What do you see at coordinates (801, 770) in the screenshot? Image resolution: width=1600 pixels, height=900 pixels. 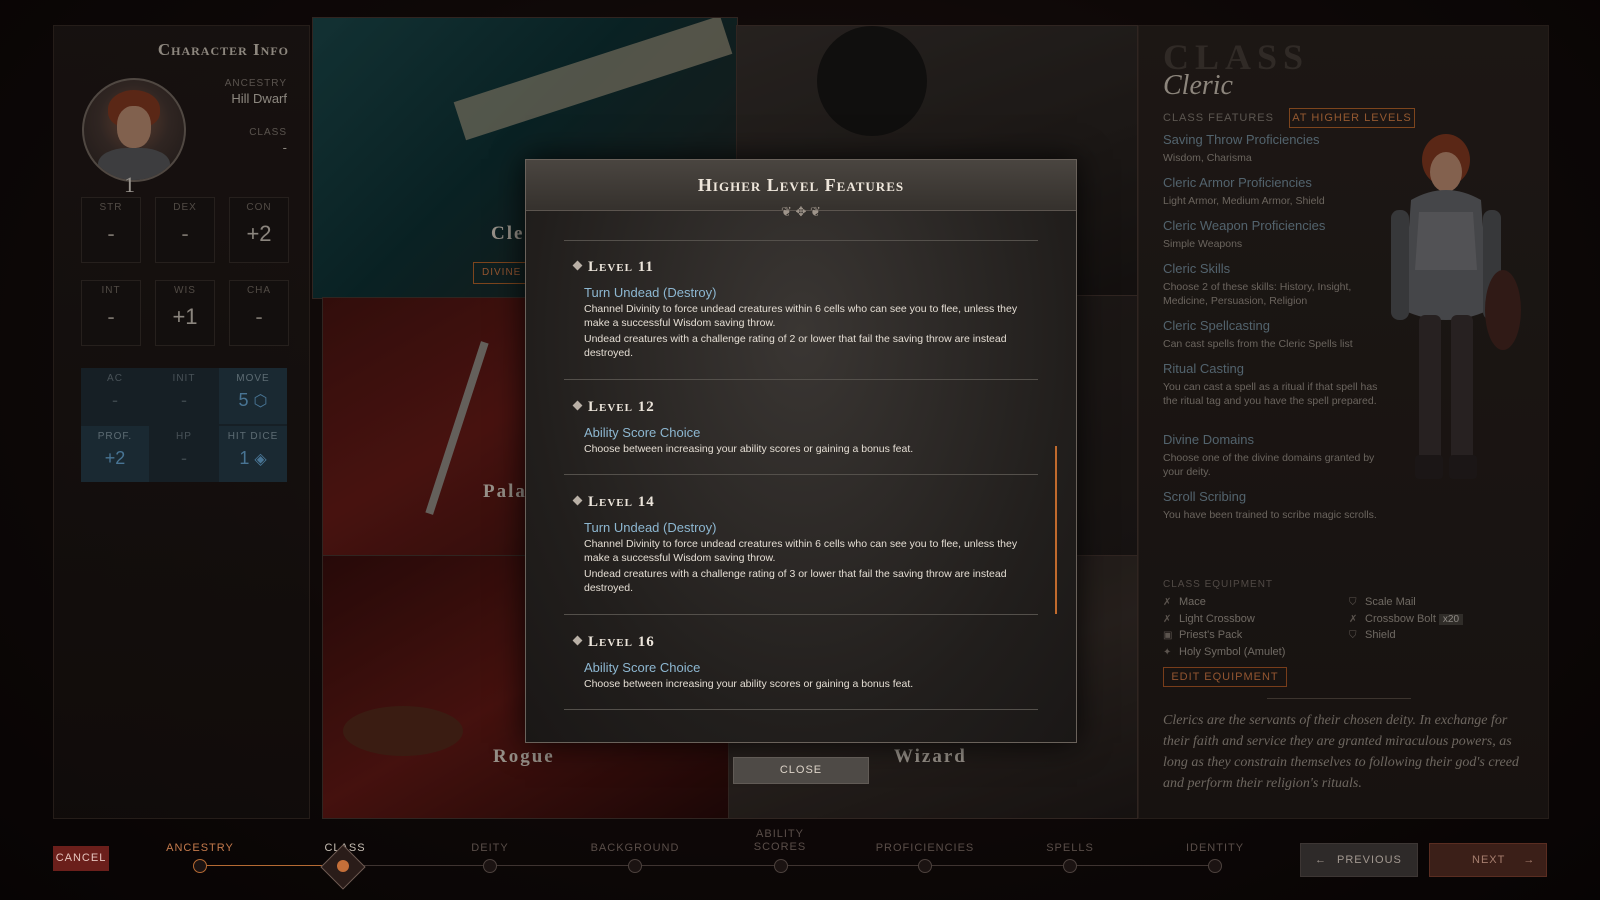 I see `close-button: CLOSE` at bounding box center [801, 770].